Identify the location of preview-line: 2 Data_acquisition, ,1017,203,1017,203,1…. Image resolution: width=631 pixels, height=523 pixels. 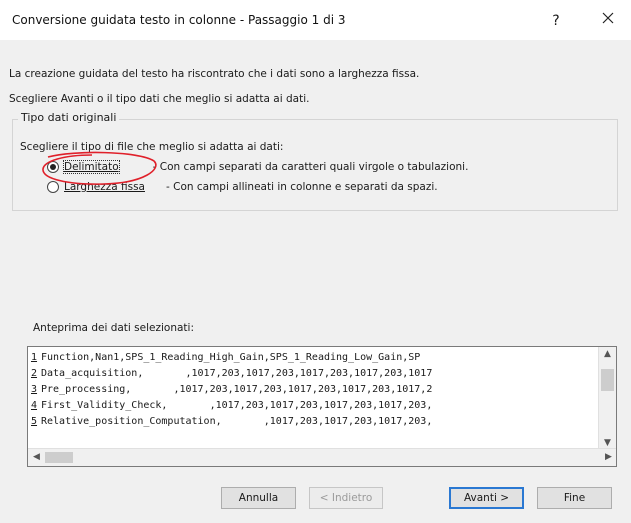
(316, 374).